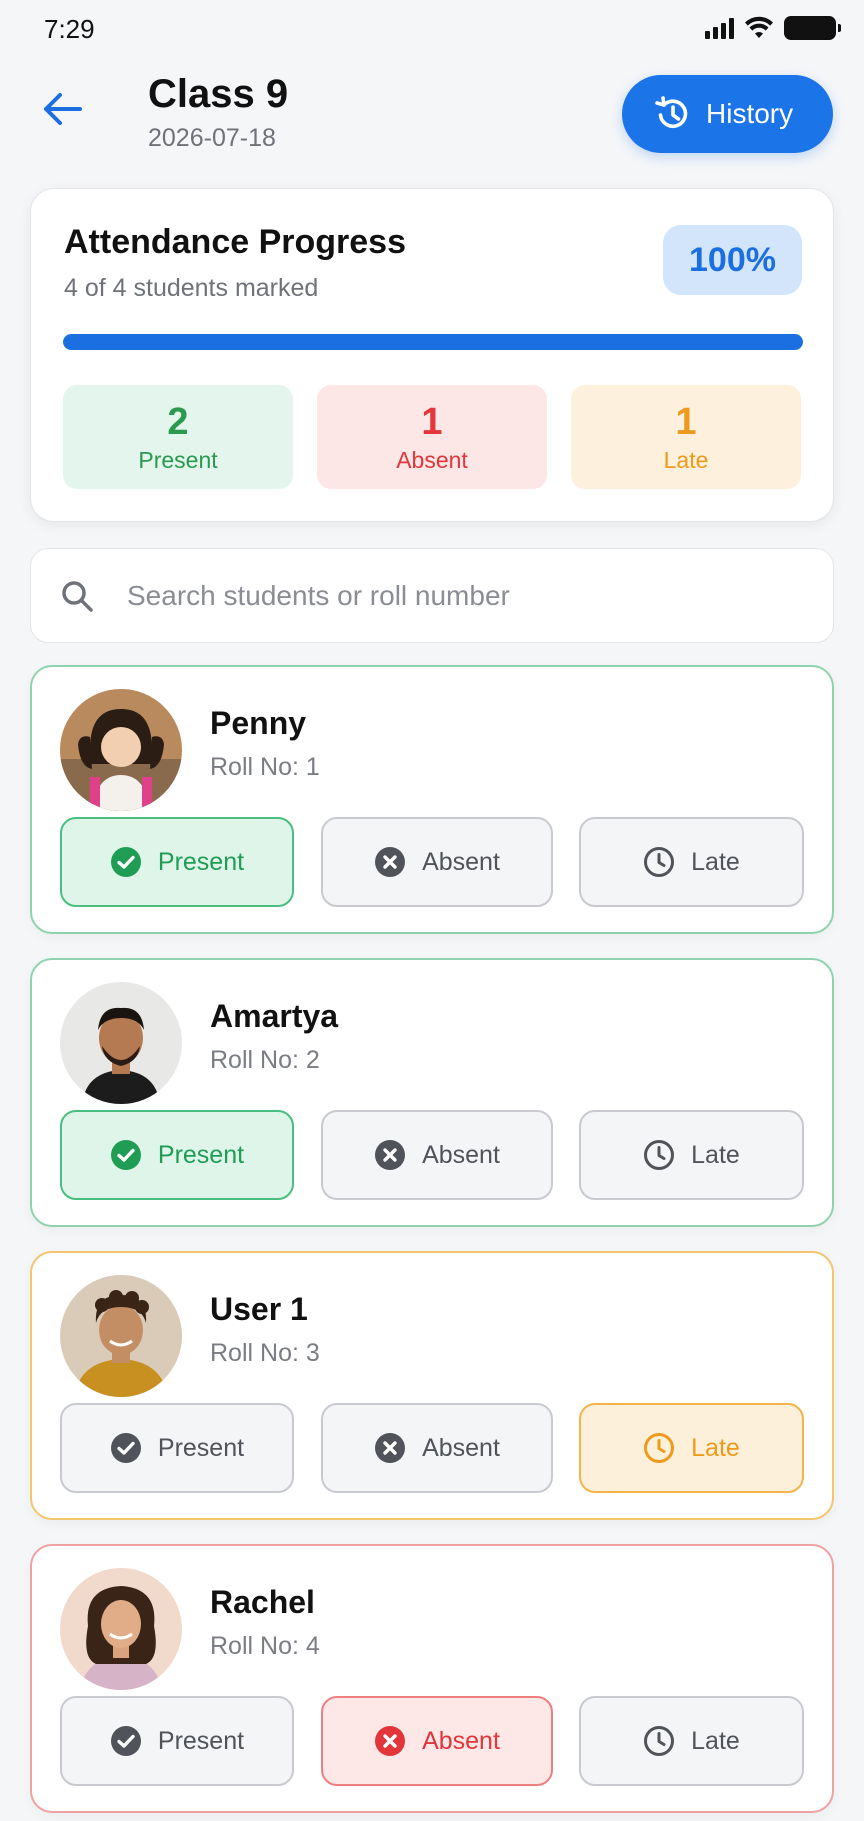  I want to click on stat-present-count: 2, so click(178, 421).